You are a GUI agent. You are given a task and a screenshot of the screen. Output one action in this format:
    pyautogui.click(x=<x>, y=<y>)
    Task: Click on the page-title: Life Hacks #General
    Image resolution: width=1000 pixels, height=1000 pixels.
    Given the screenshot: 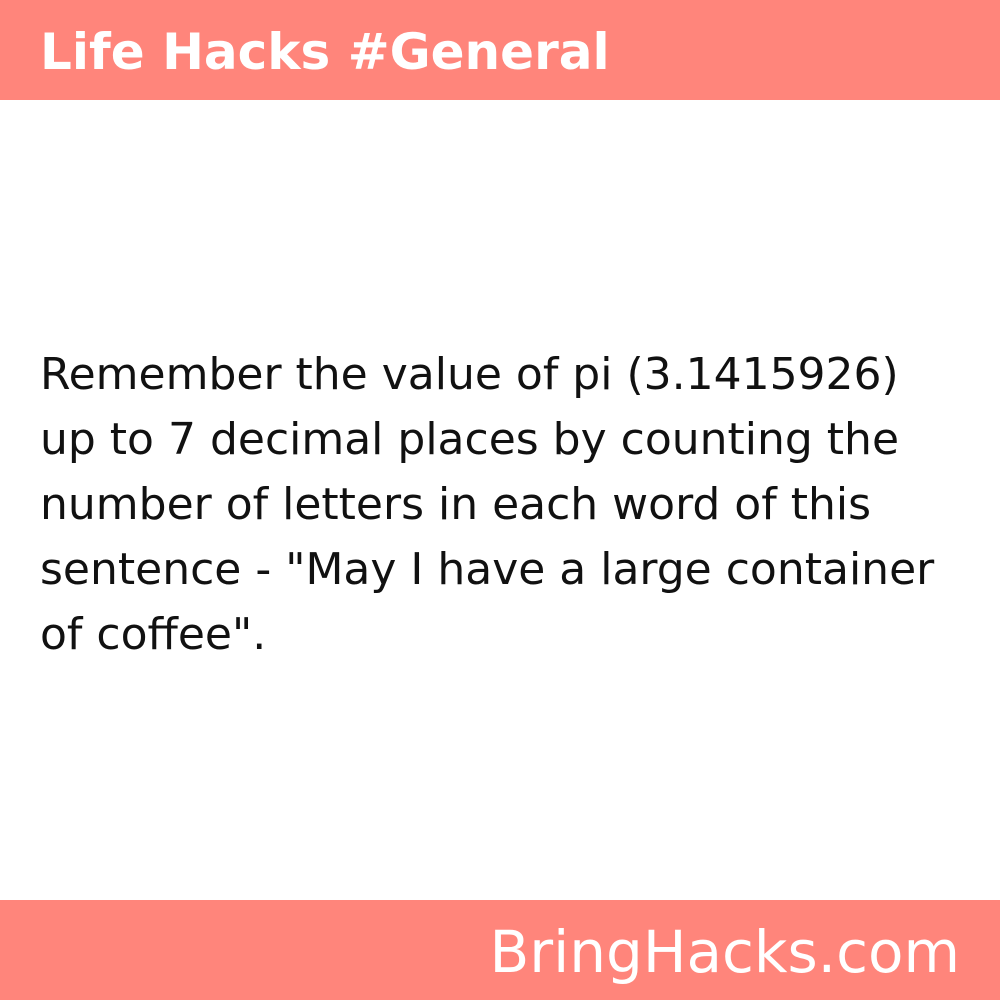 What is the action you would take?
    pyautogui.click(x=325, y=52)
    